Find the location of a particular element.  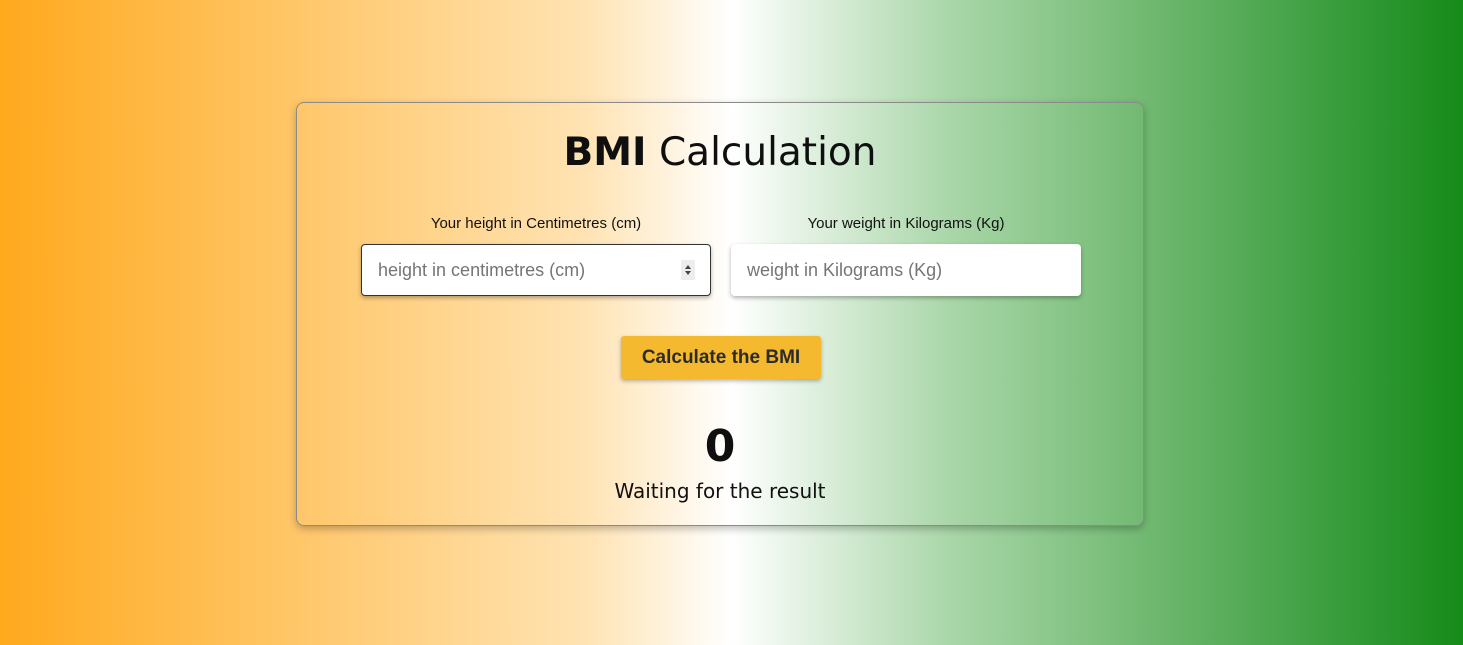

page-title: BMI Calculation is located at coordinates (720, 153).